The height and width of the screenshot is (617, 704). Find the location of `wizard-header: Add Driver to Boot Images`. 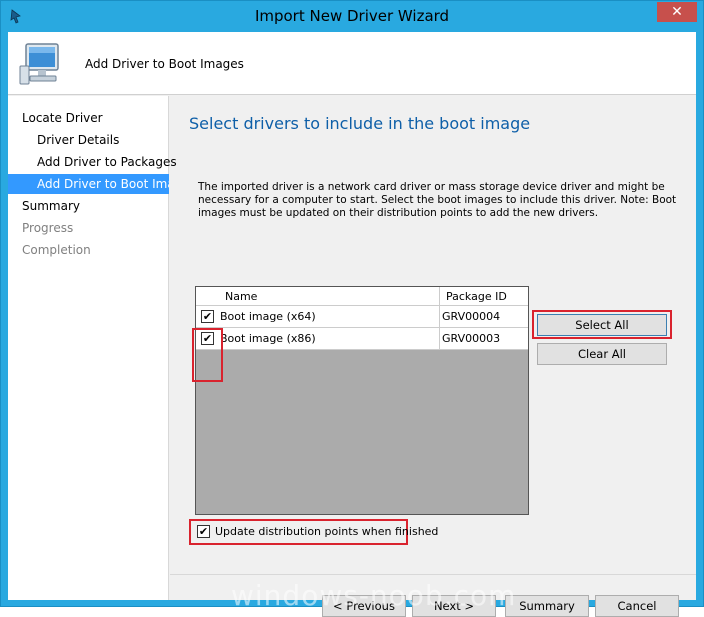

wizard-header: Add Driver to Boot Images is located at coordinates (352, 63).